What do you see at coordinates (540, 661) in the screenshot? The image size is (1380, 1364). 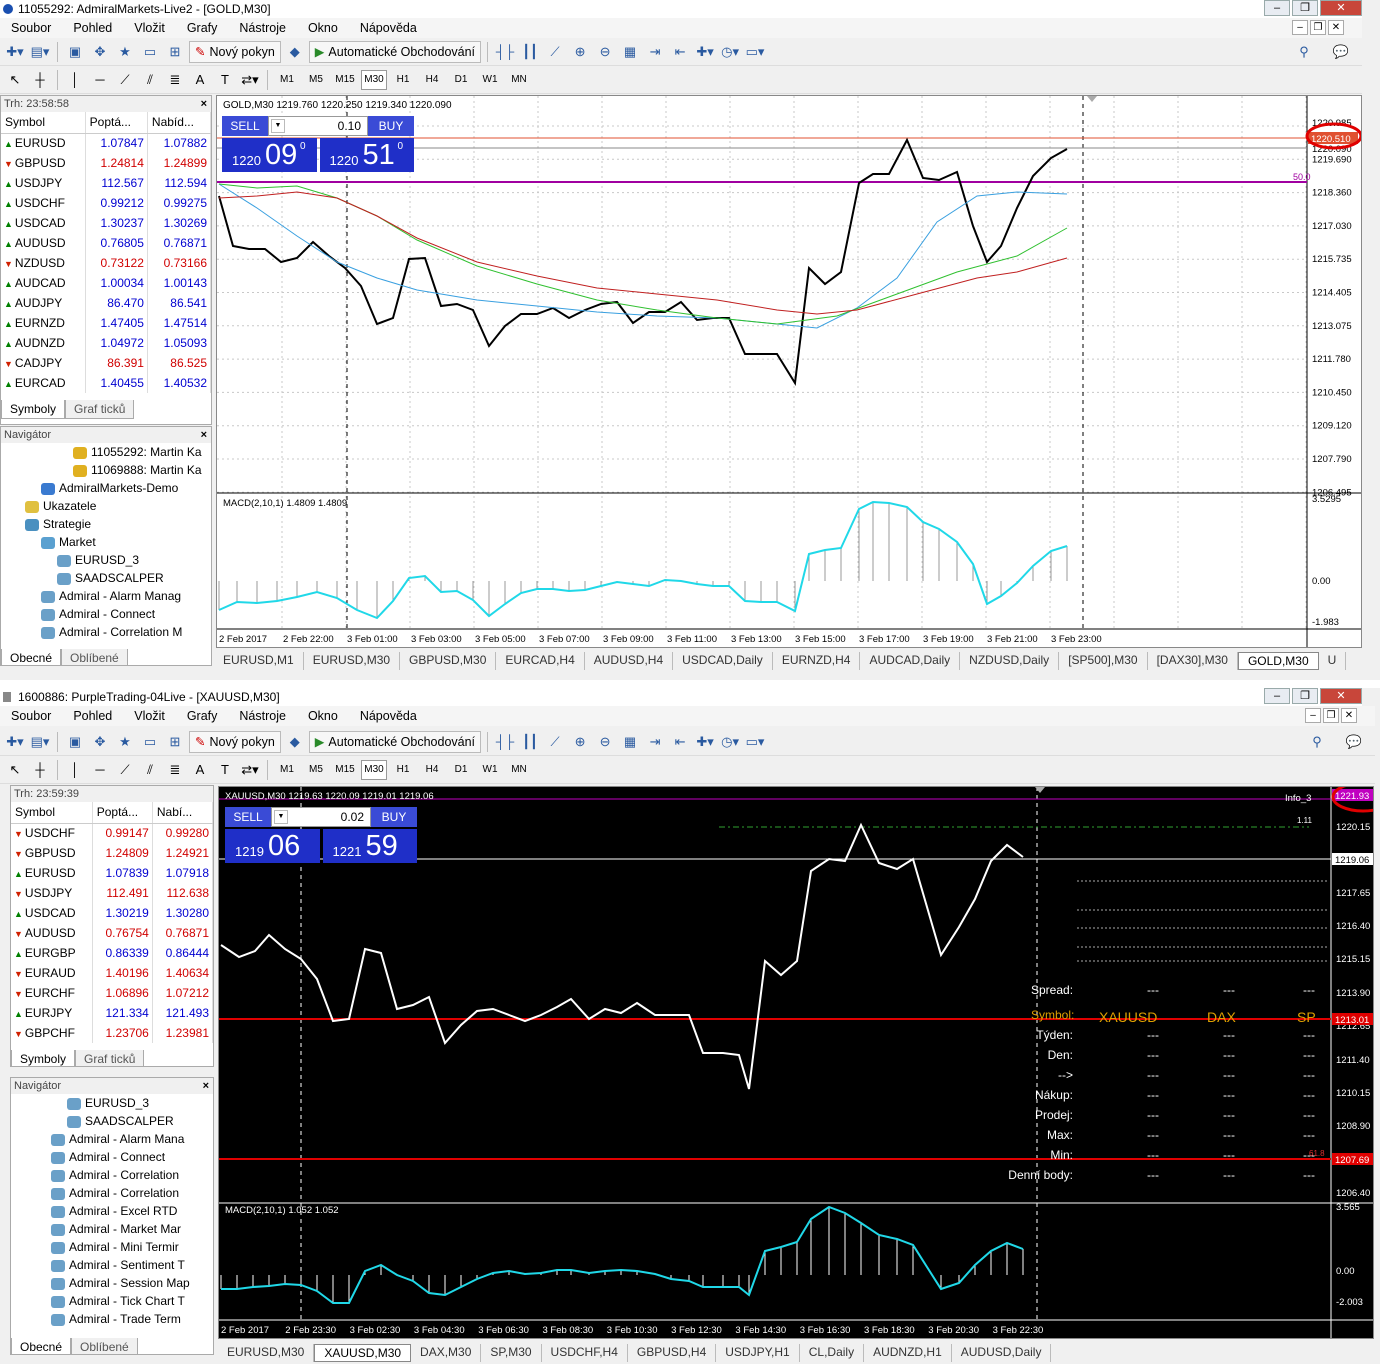 I see `chart-tab: EURCAD,H4` at bounding box center [540, 661].